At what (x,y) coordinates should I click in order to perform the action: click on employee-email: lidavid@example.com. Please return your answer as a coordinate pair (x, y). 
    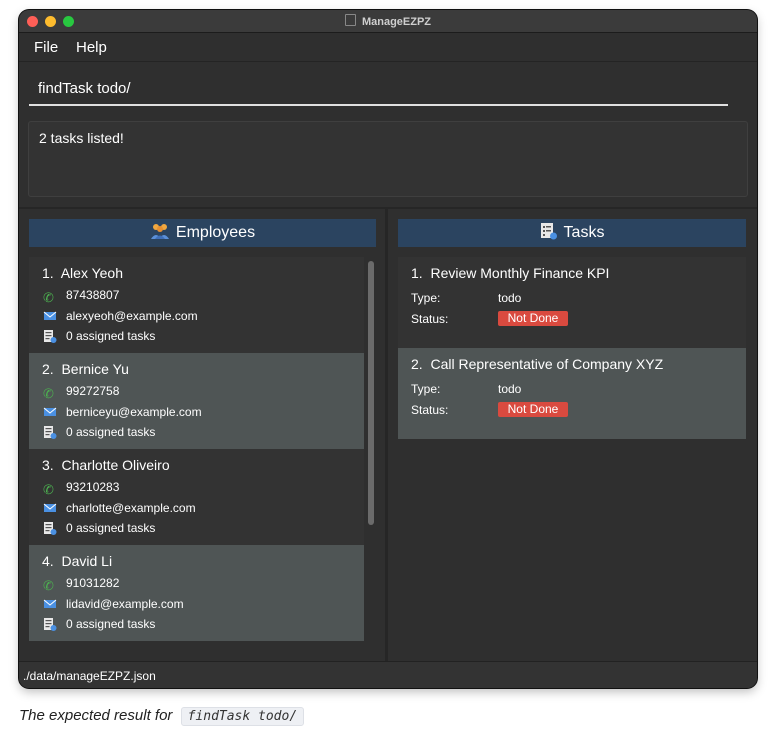
    Looking at the image, I should click on (125, 604).